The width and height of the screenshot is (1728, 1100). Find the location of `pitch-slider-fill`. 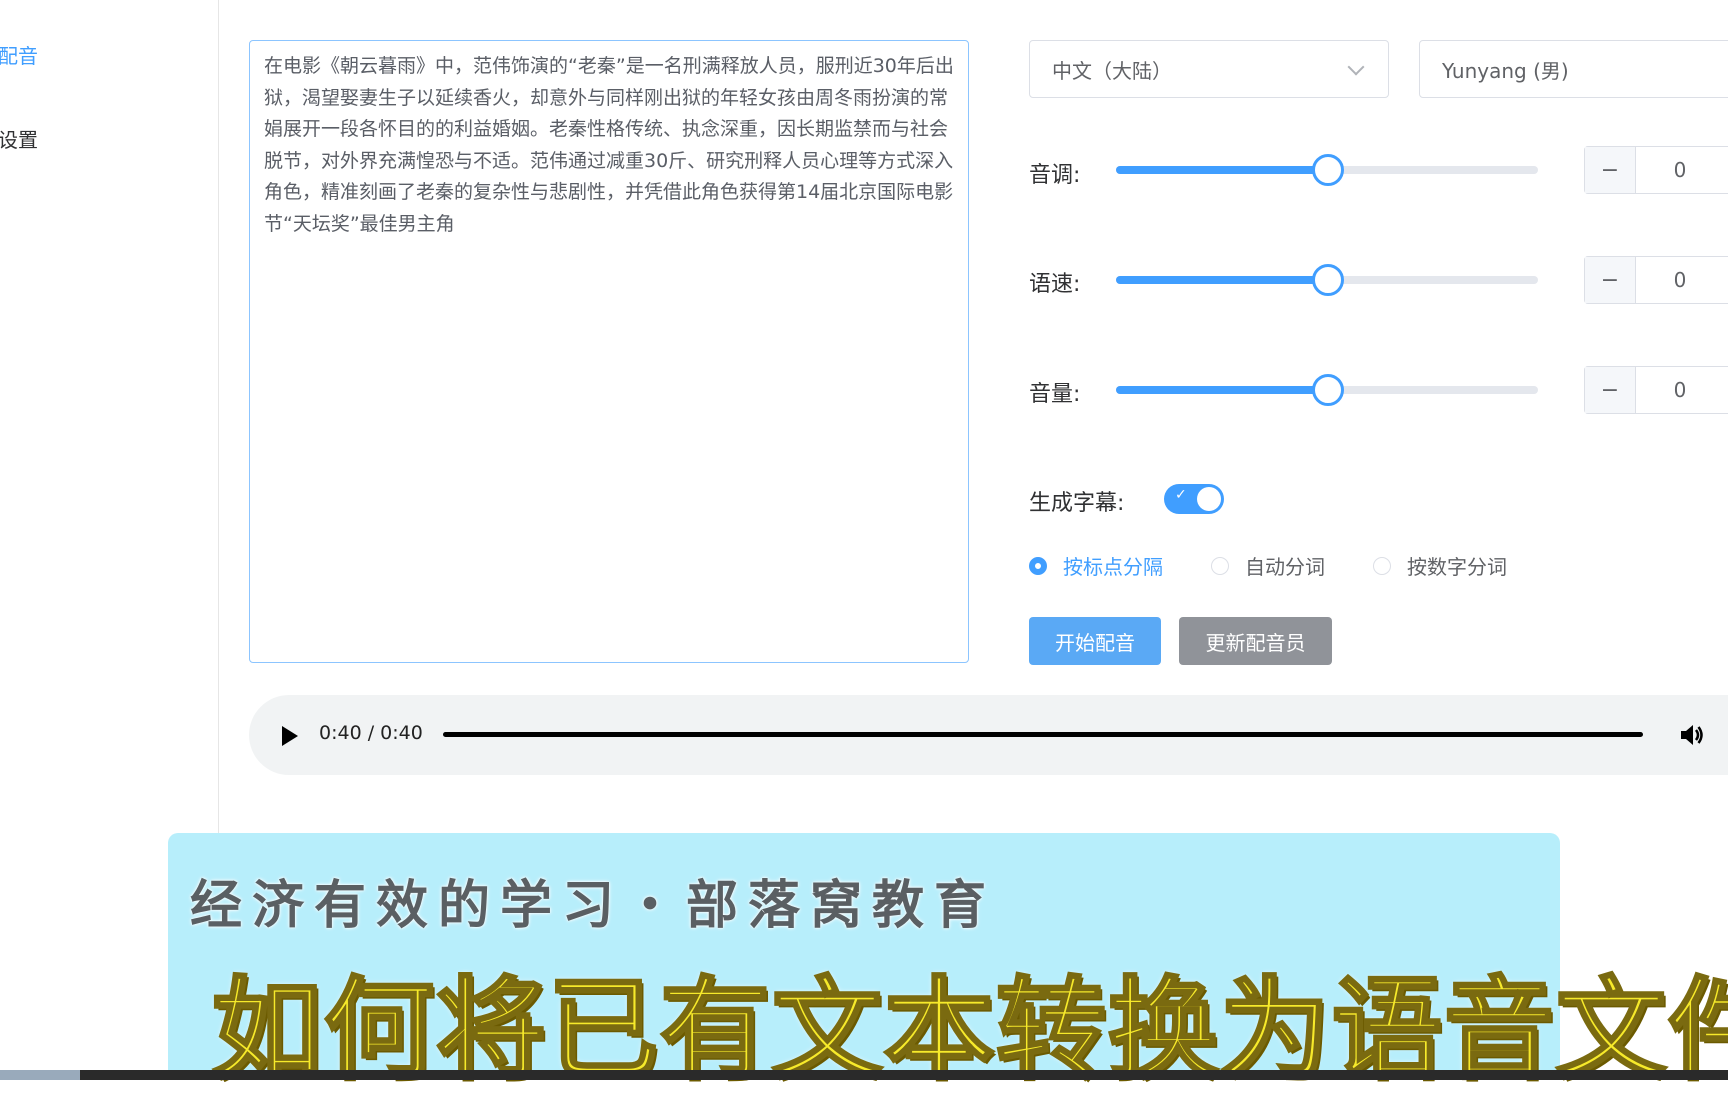

pitch-slider-fill is located at coordinates (1221, 170).